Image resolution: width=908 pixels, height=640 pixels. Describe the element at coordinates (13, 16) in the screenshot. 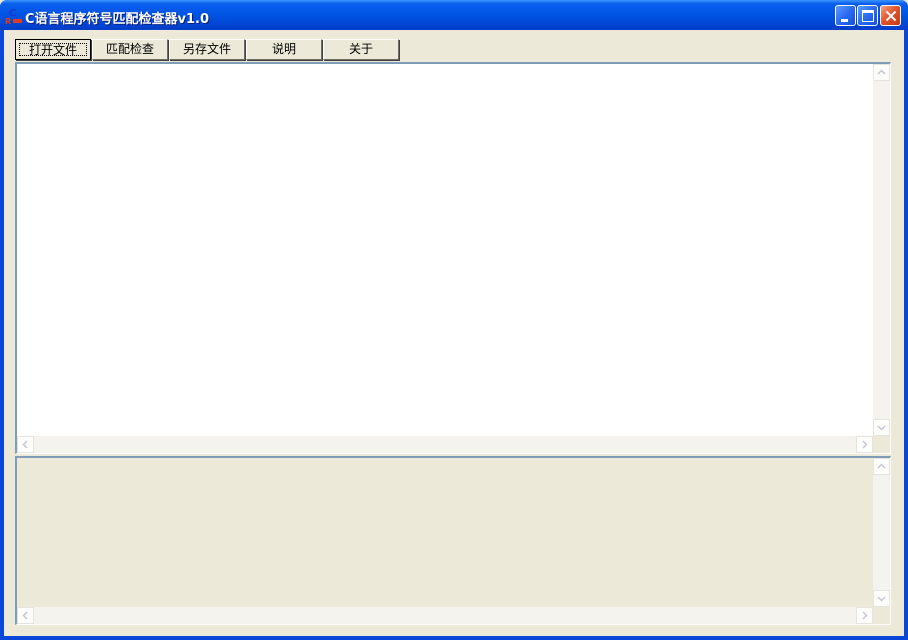

I see `c-language-app-icon: C R` at that location.